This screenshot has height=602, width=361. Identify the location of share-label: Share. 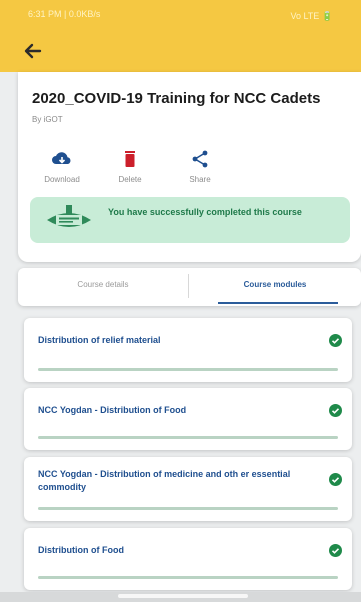
(200, 179).